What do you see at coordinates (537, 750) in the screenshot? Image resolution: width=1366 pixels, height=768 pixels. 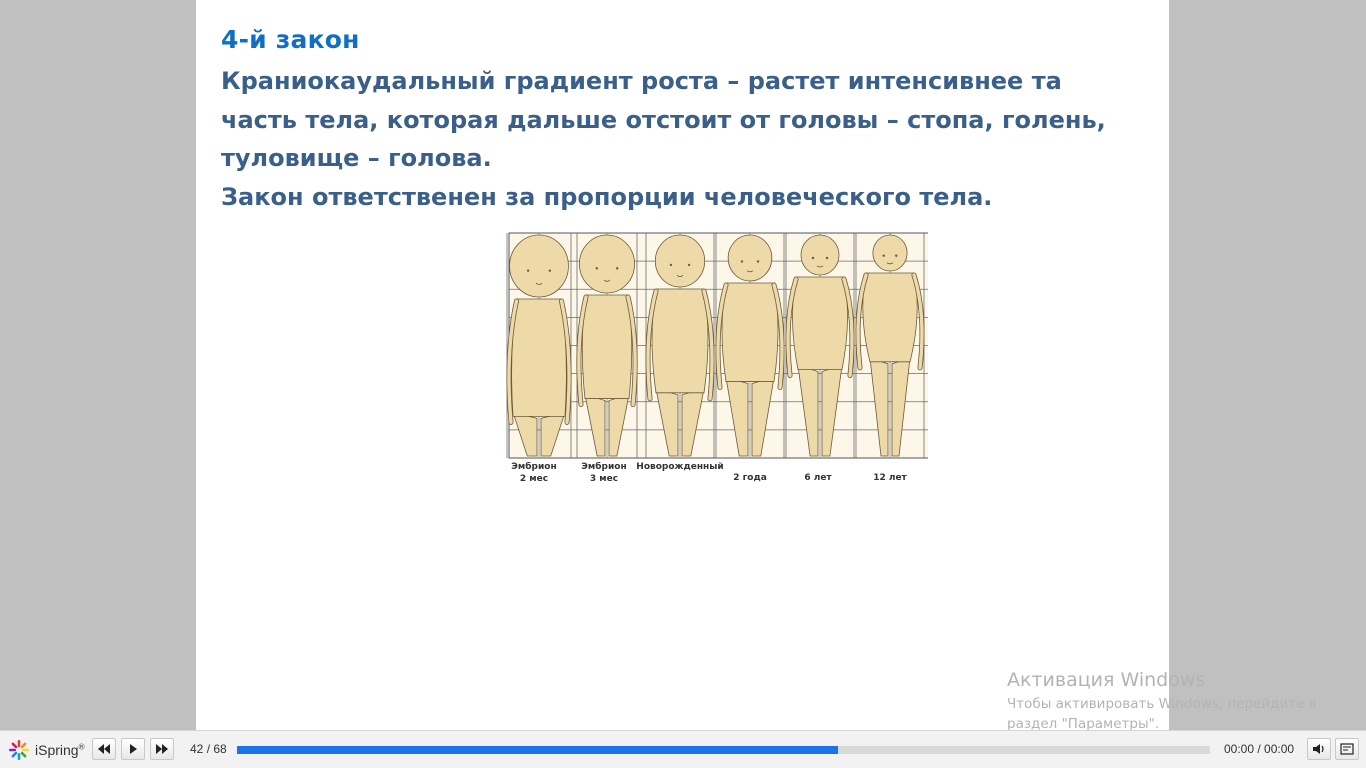 I see `progress-fill` at bounding box center [537, 750].